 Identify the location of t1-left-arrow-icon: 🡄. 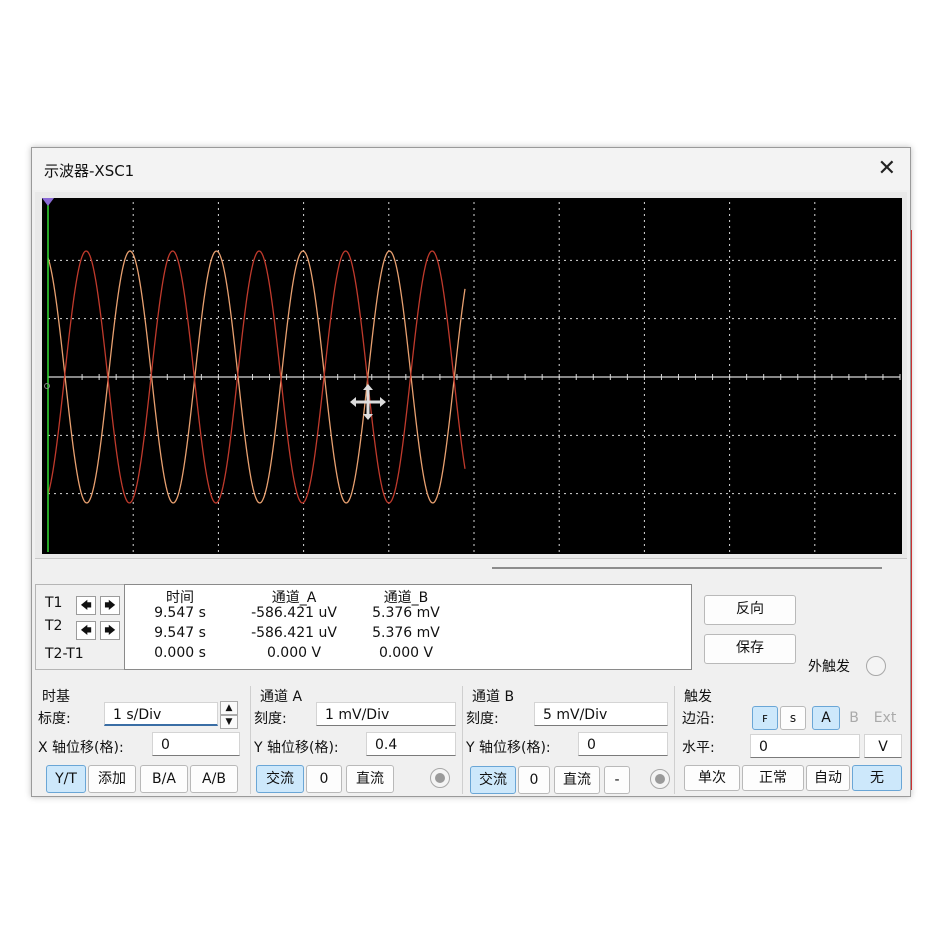
(86, 605).